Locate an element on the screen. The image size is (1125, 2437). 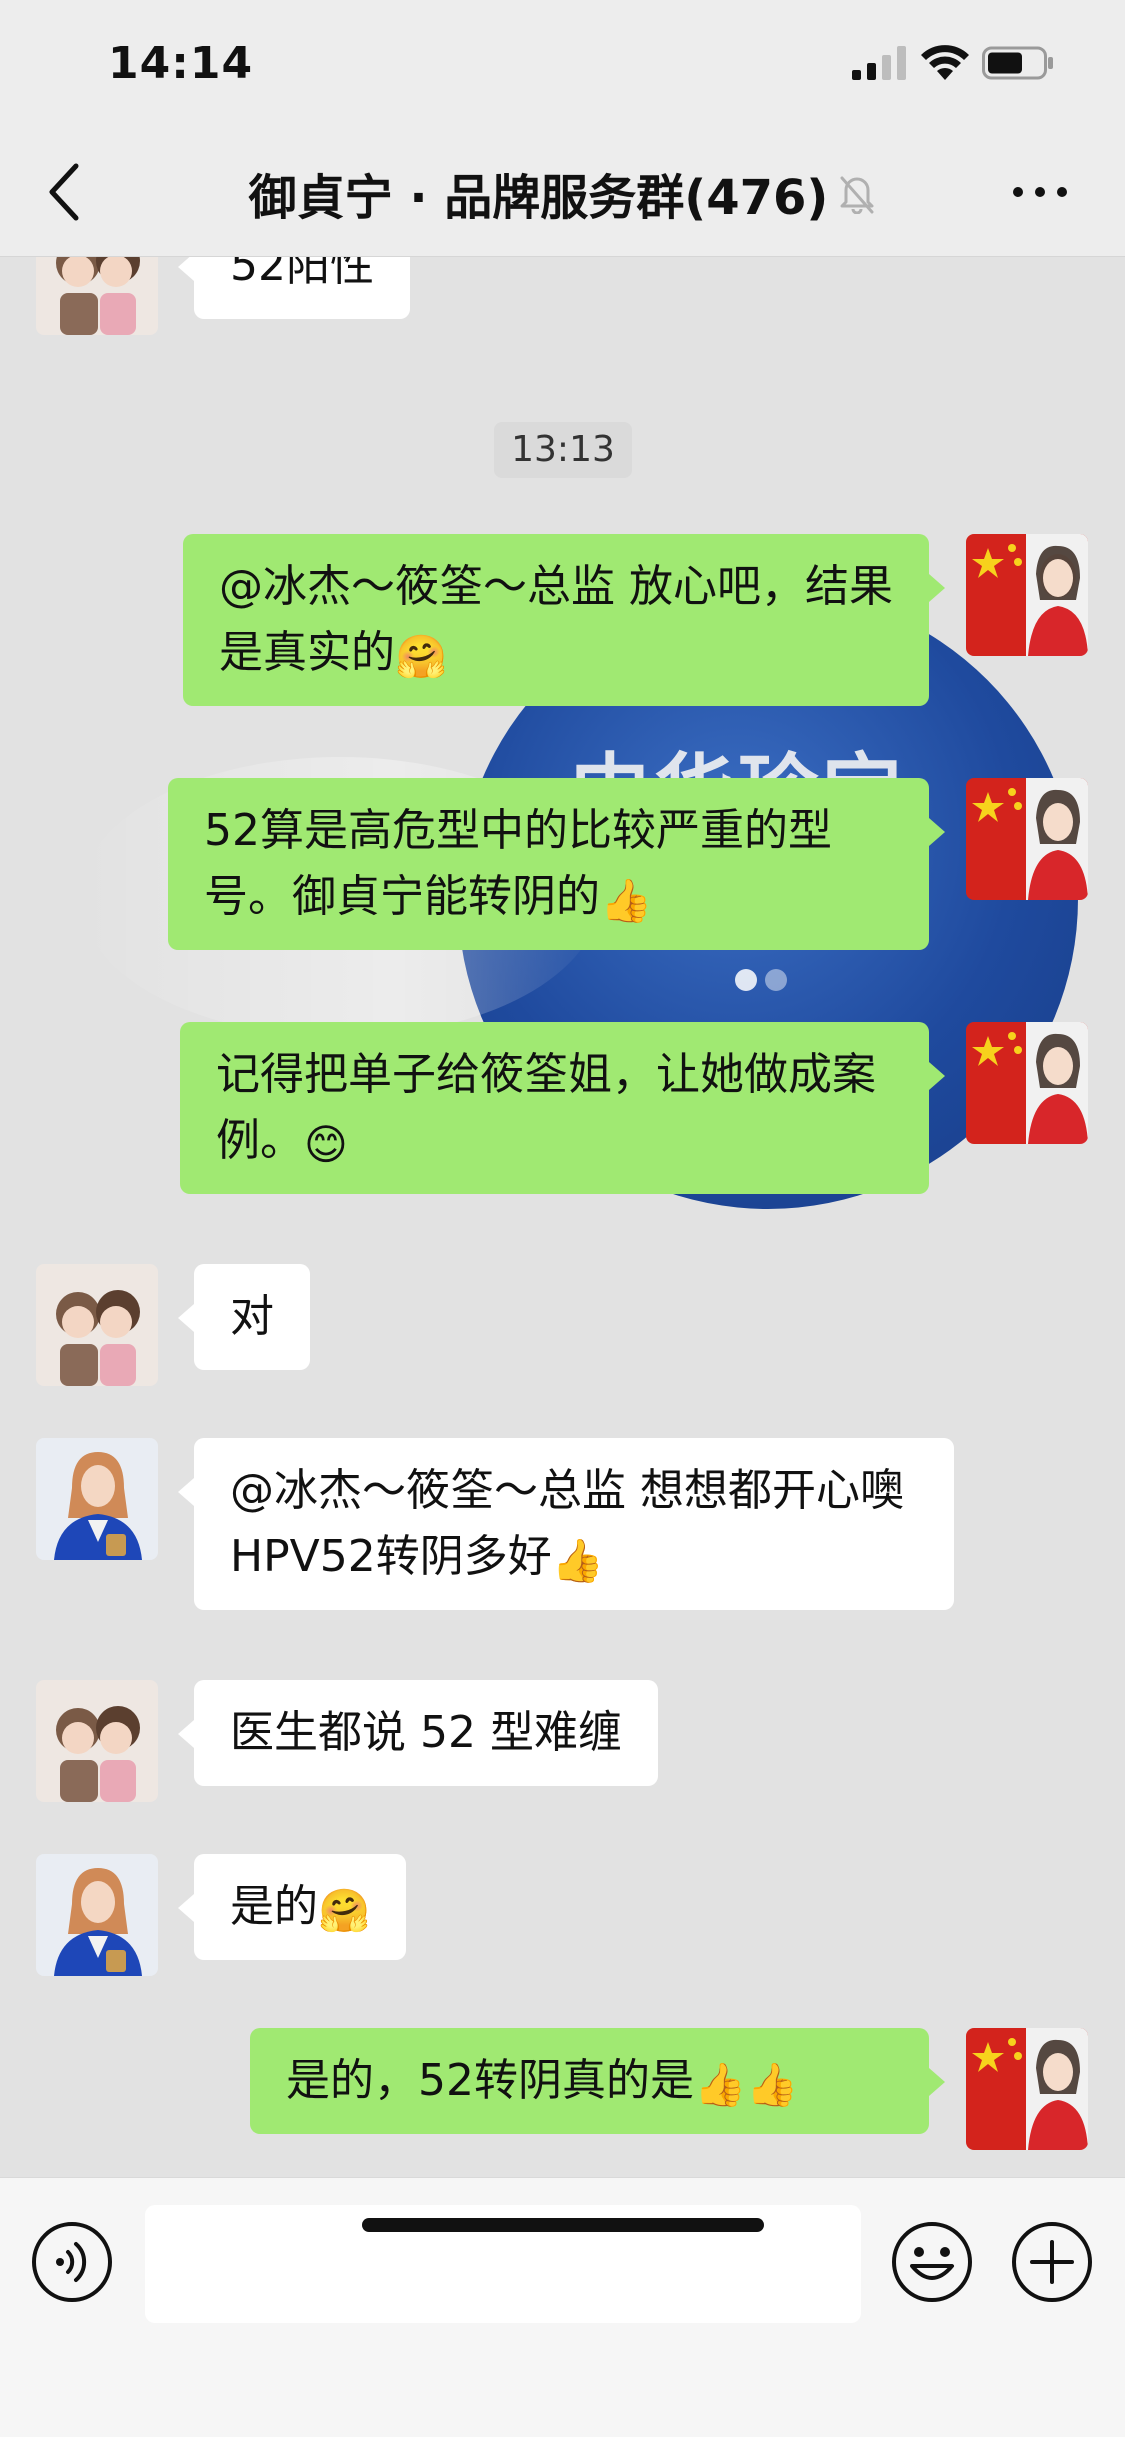
message-text: @冰杰～筱筌～总监 放心吧，结果是真实的 is located at coordinates (556, 619).